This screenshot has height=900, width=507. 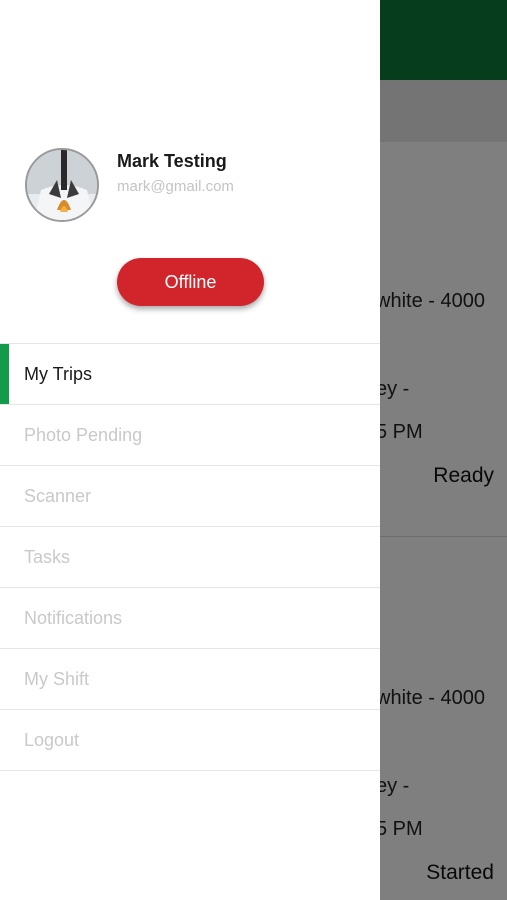 What do you see at coordinates (73, 617) in the screenshot?
I see `menu-item-label: Notifications` at bounding box center [73, 617].